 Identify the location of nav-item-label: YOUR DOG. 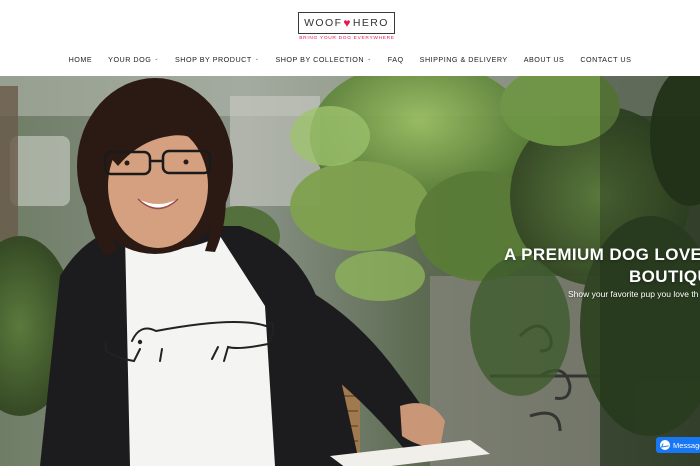
(130, 59).